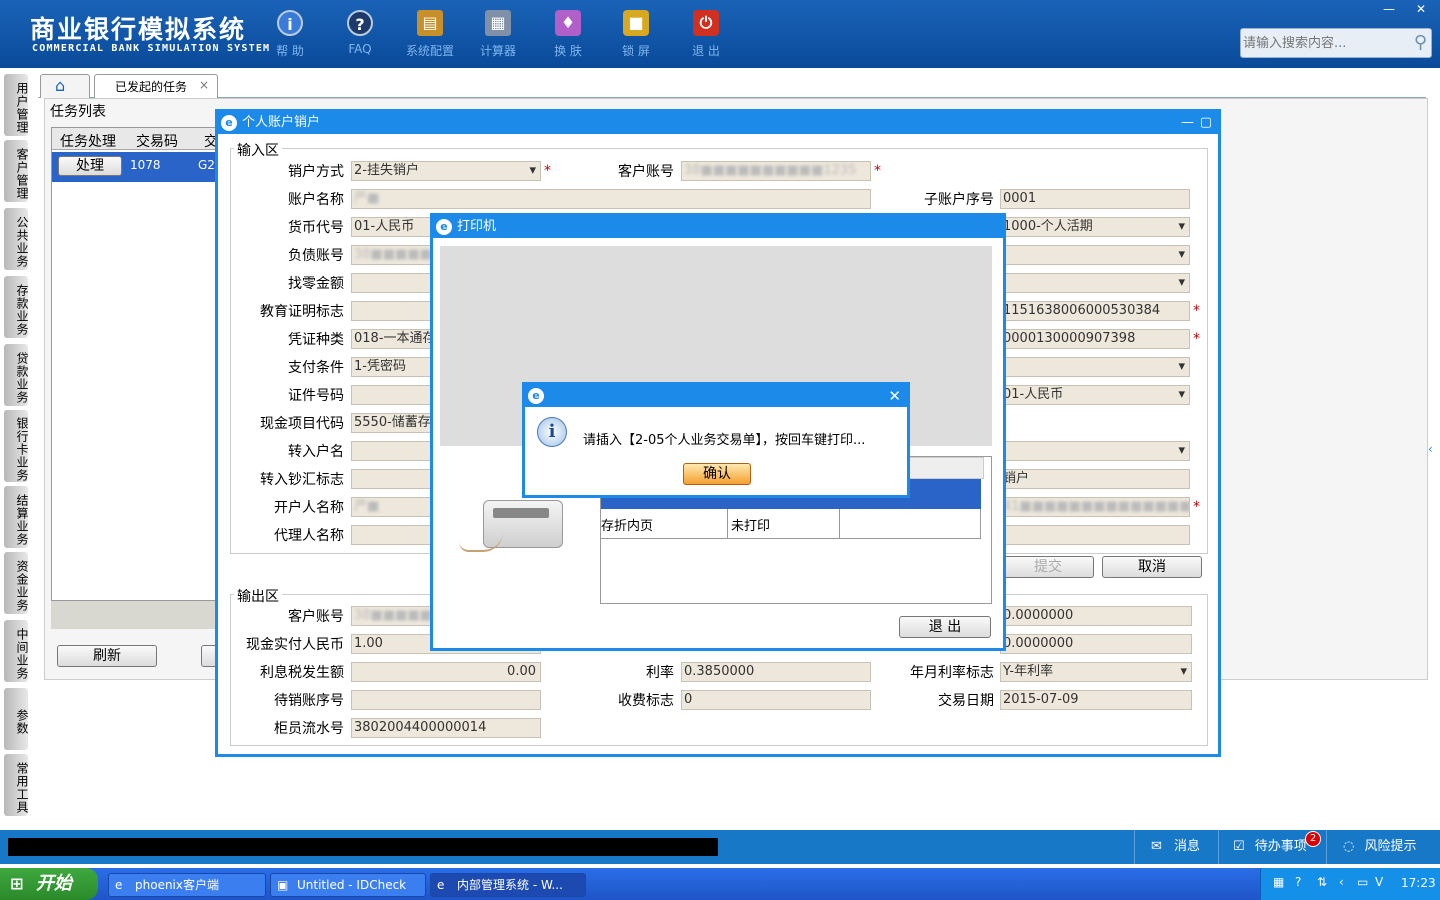 The height and width of the screenshot is (900, 1440). Describe the element at coordinates (514, 534) in the screenshot. I see `printer-icon` at that location.